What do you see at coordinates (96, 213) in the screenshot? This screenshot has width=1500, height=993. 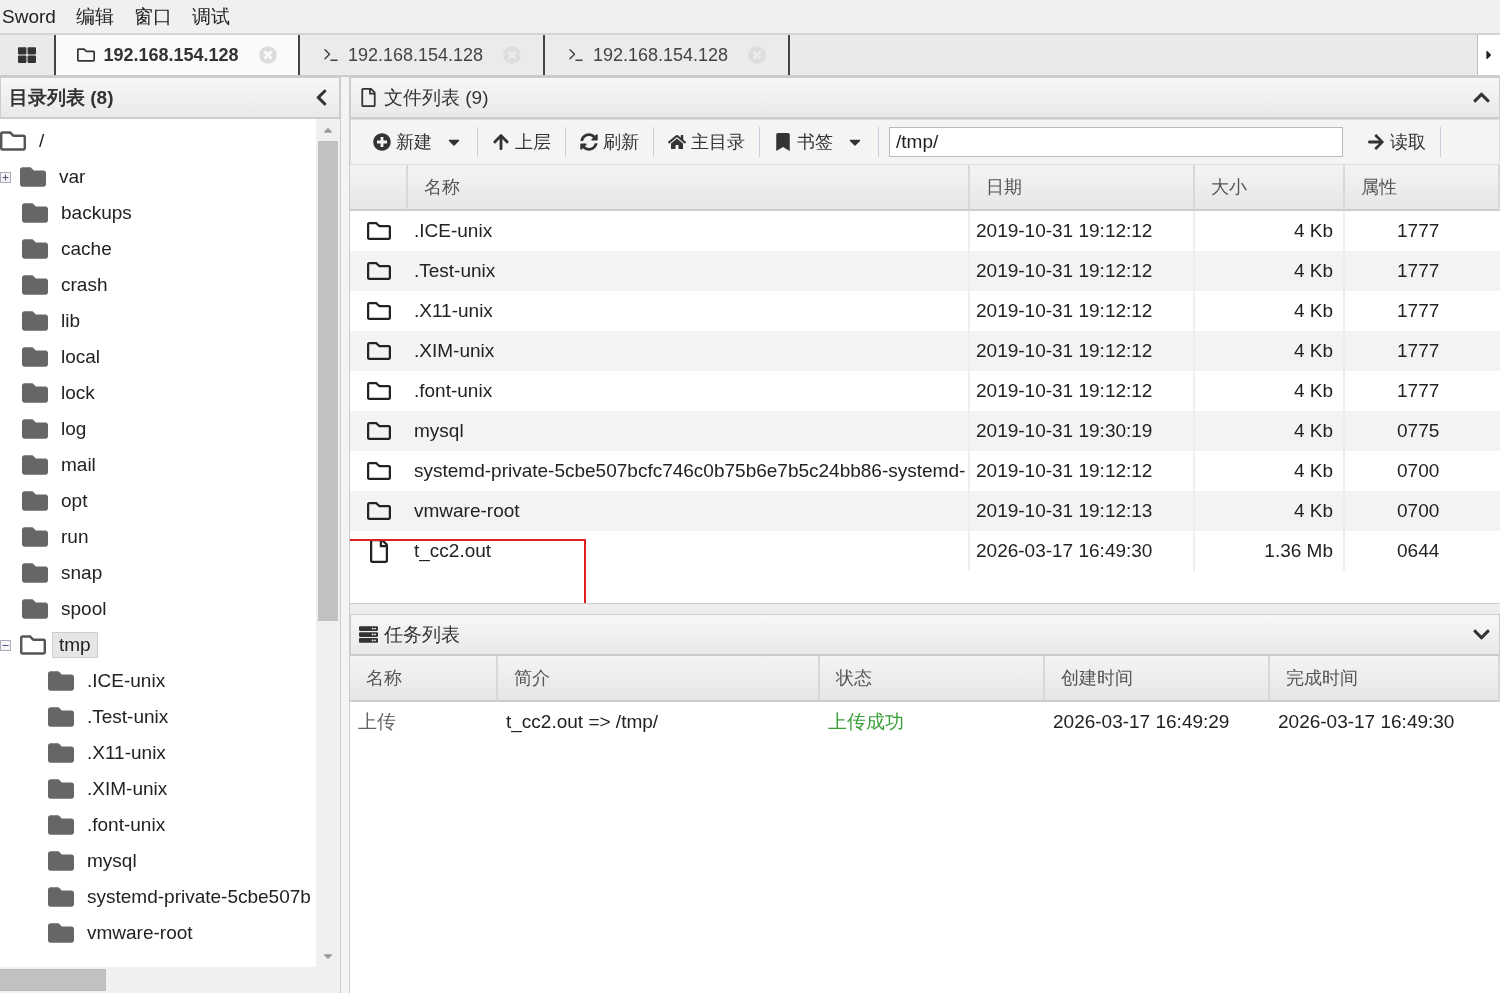 I see `tree-item: backups` at bounding box center [96, 213].